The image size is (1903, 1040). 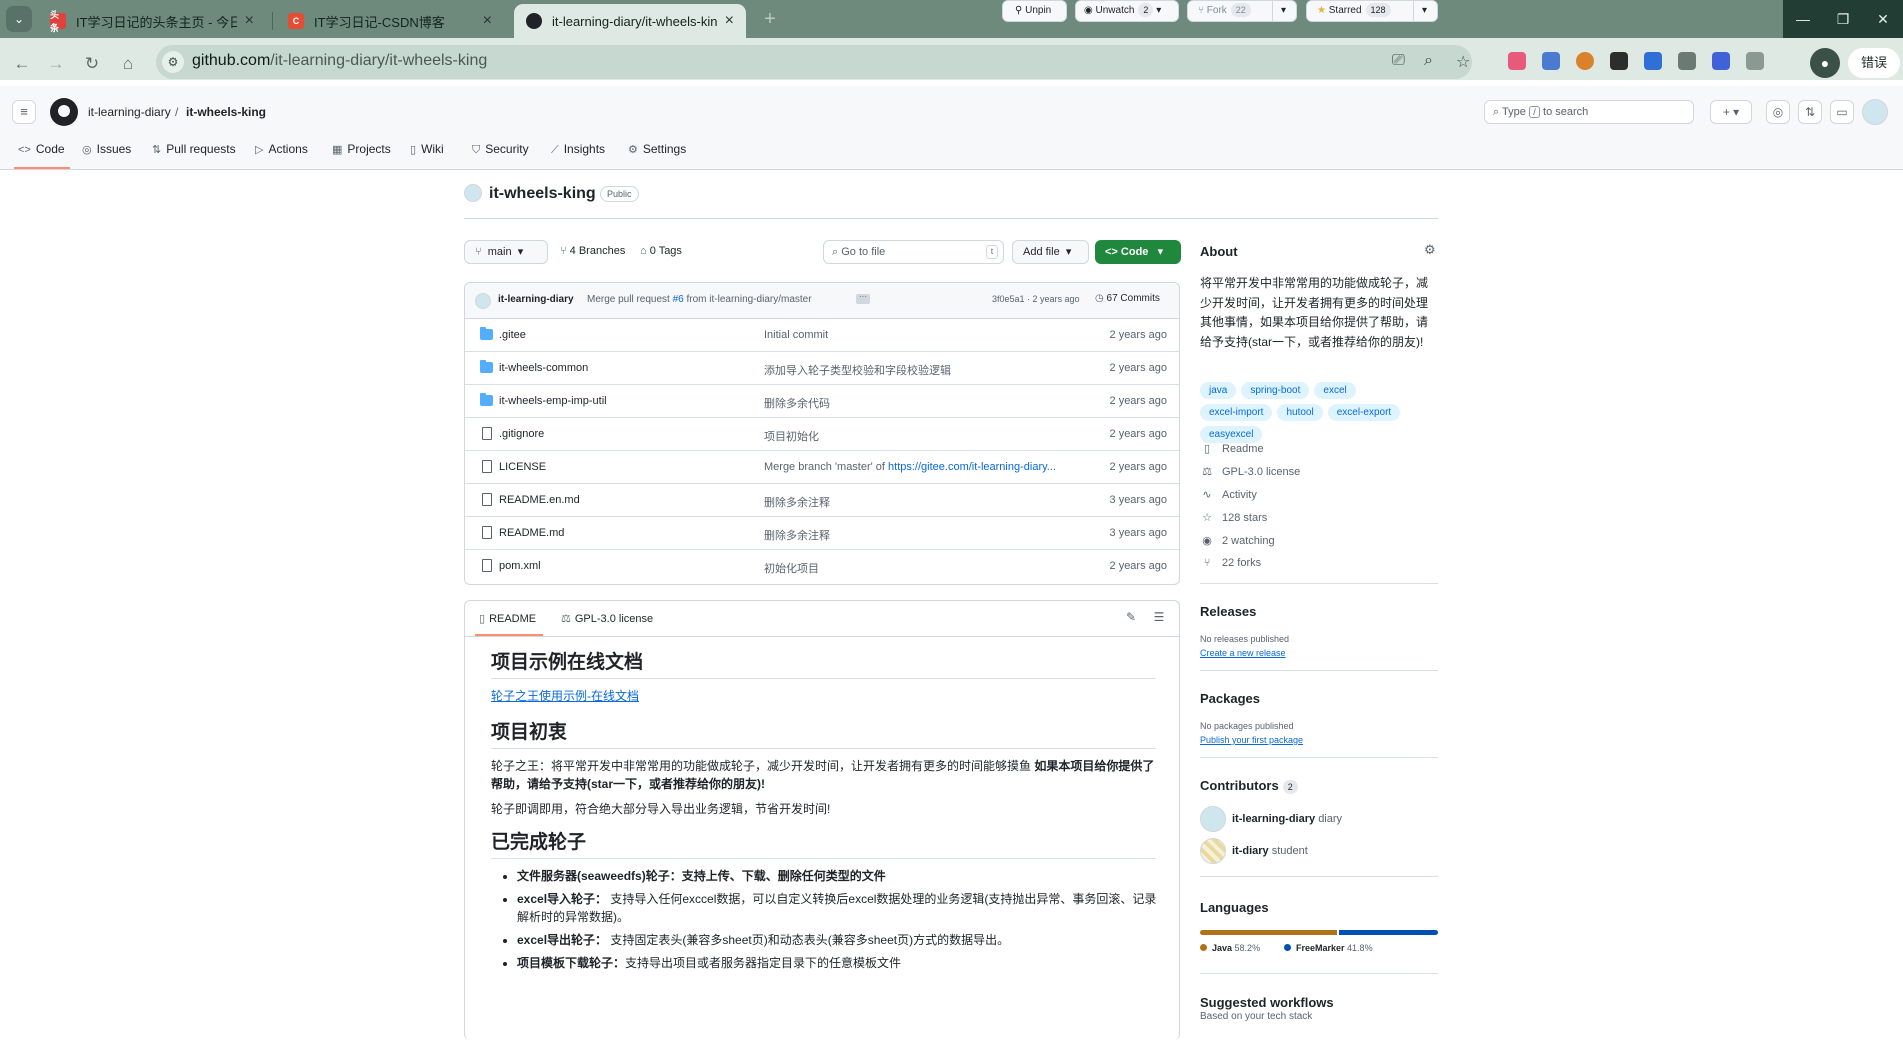 I want to click on pull-requests-icon: ⇅, so click(x=1810, y=112).